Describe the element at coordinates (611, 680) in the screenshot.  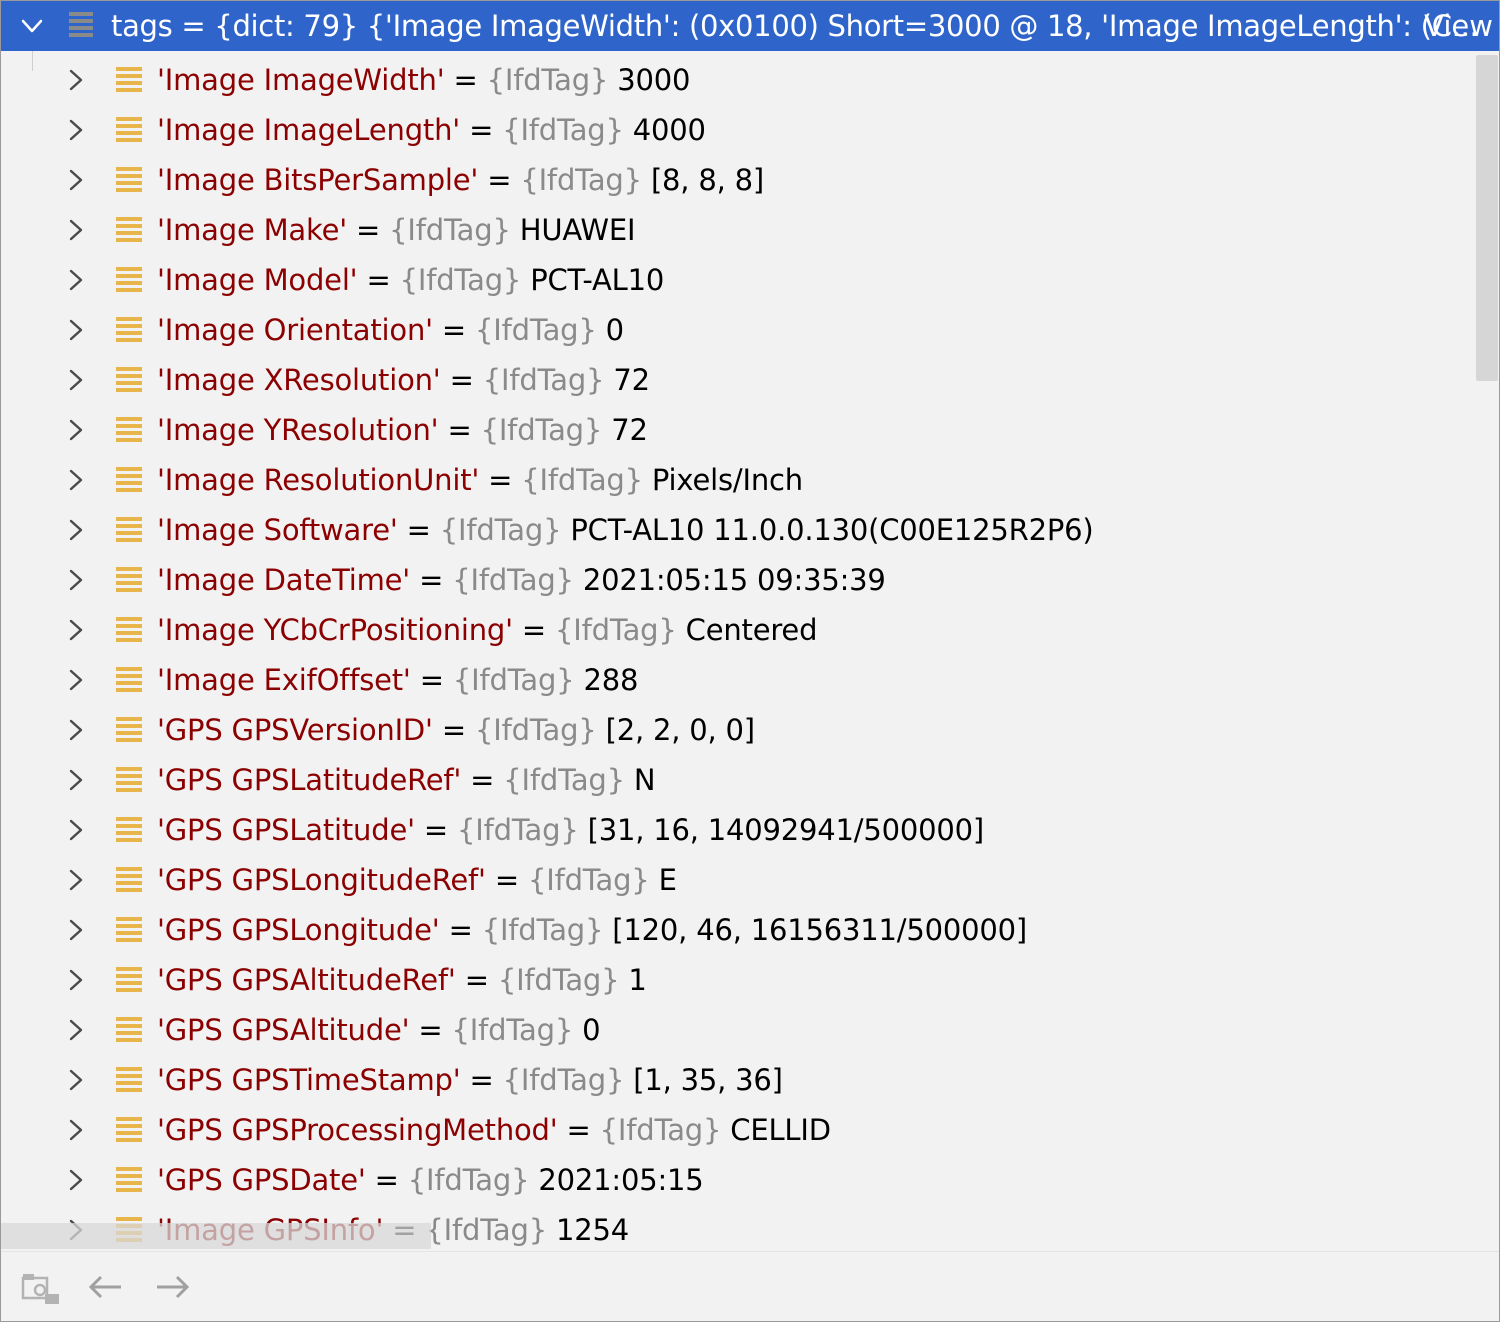
I see `row-value: 288` at that location.